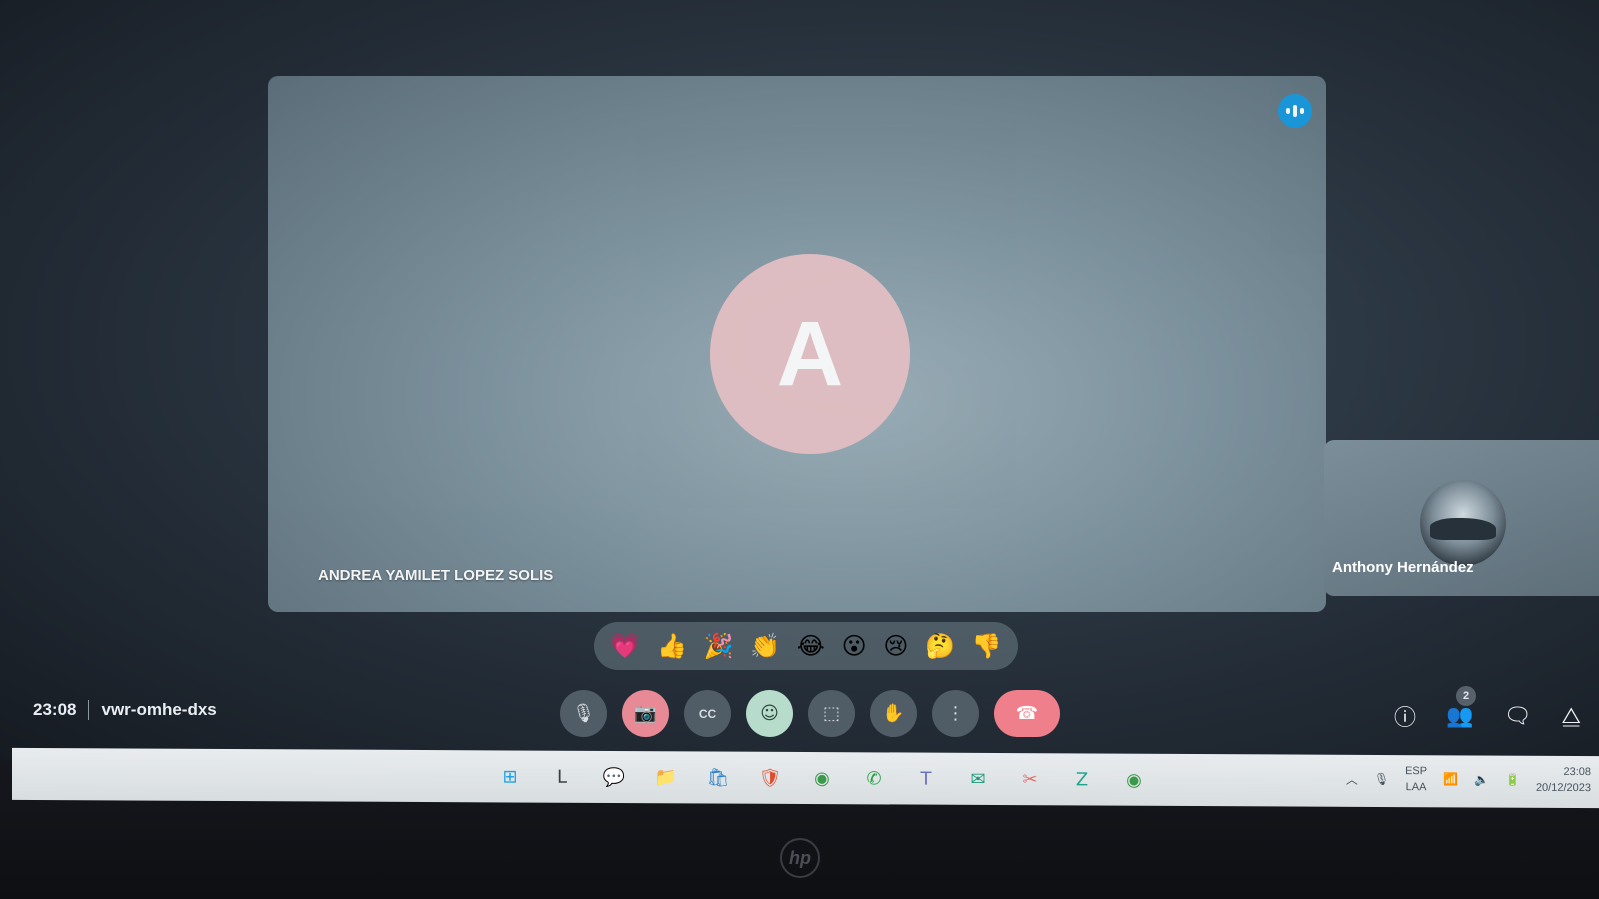  I want to click on hp-logo: hp, so click(800, 858).